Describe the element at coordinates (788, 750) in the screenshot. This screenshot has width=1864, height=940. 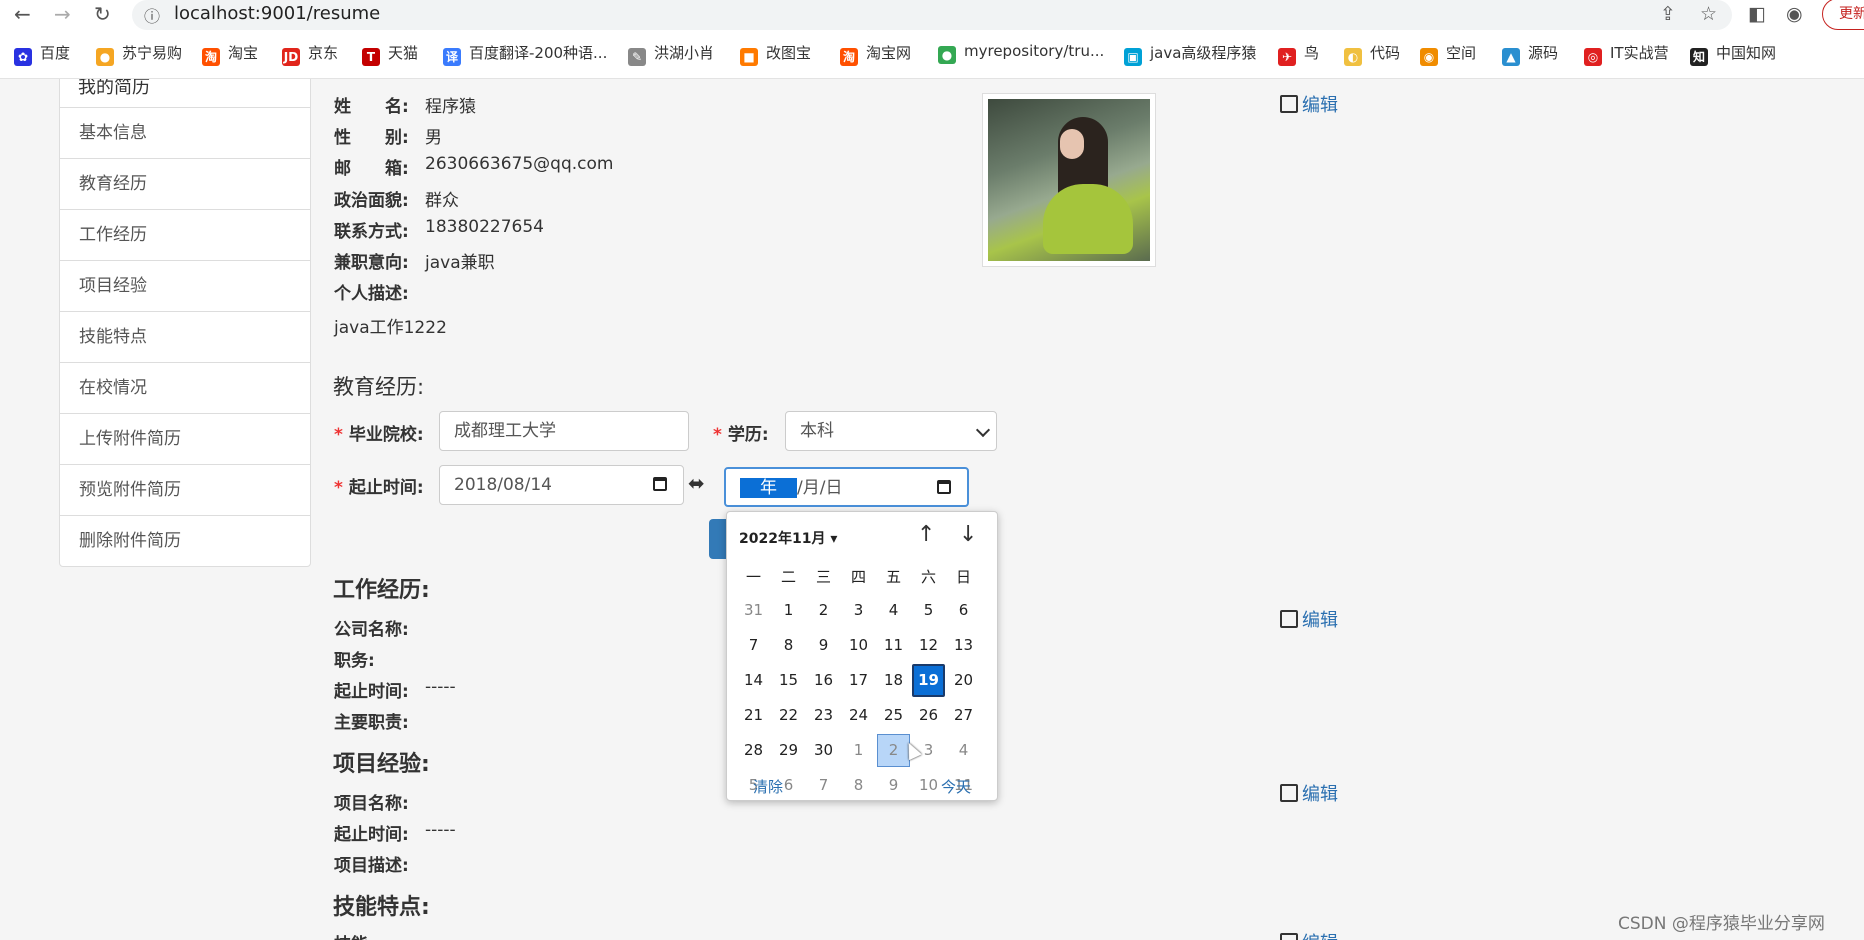
I see `calendar-day: 29` at that location.